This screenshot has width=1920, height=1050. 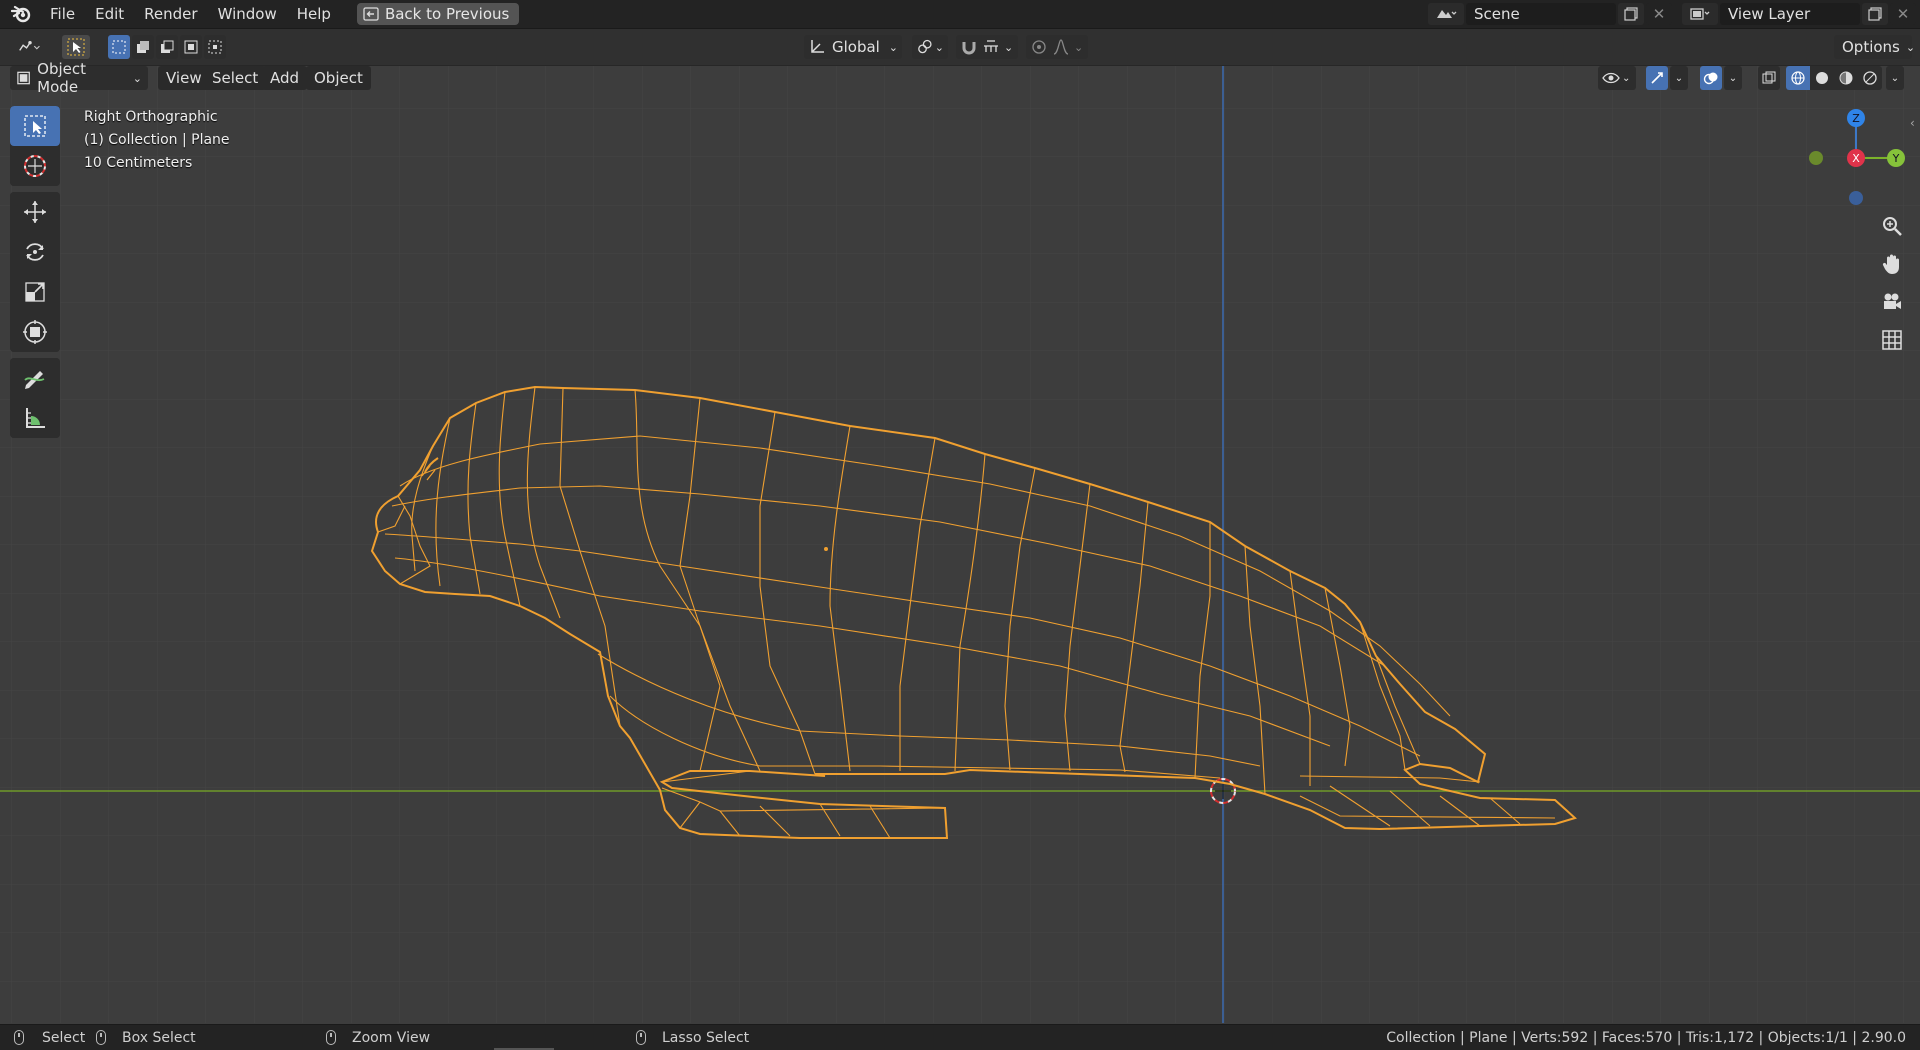 What do you see at coordinates (371, 14) in the screenshot?
I see `back-icon` at bounding box center [371, 14].